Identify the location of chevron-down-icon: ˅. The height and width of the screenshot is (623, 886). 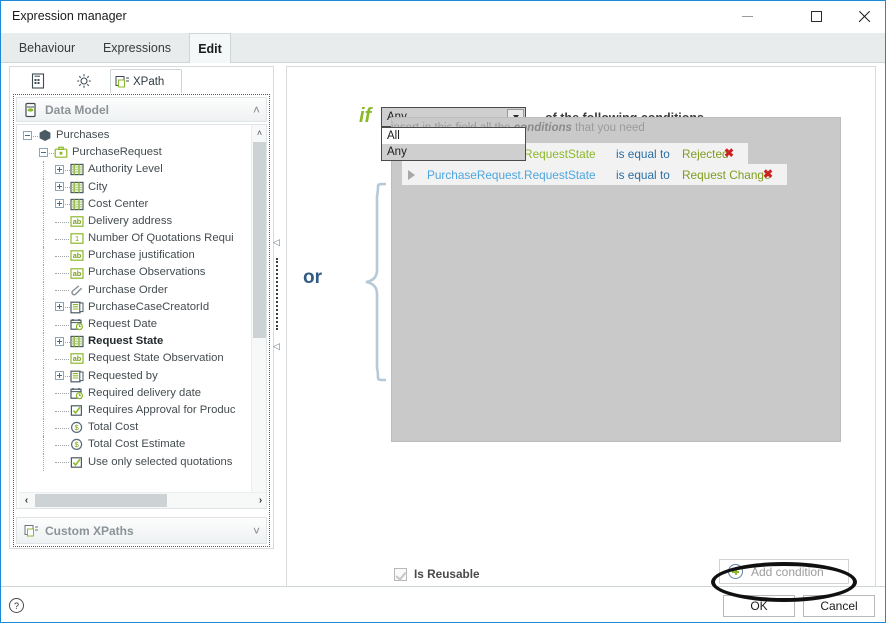
(256, 531).